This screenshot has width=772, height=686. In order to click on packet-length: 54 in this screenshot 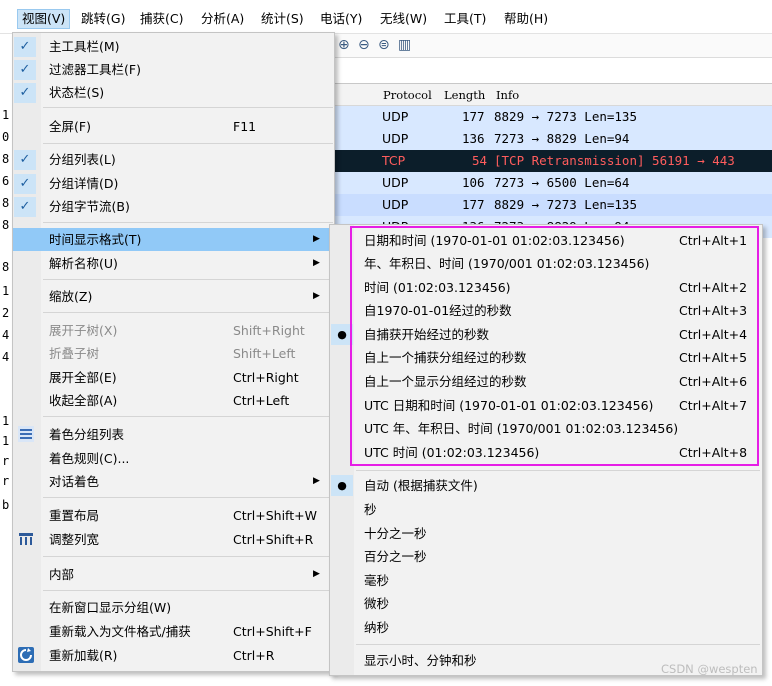, I will do `click(480, 160)`.